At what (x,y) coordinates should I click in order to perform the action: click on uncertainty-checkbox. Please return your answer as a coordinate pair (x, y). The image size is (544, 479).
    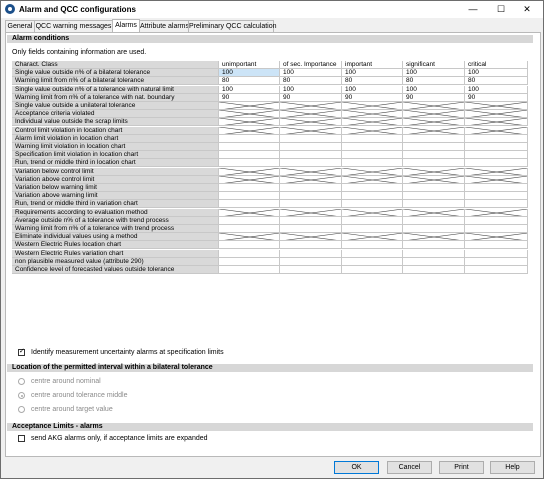
    Looking at the image, I should click on (21, 351).